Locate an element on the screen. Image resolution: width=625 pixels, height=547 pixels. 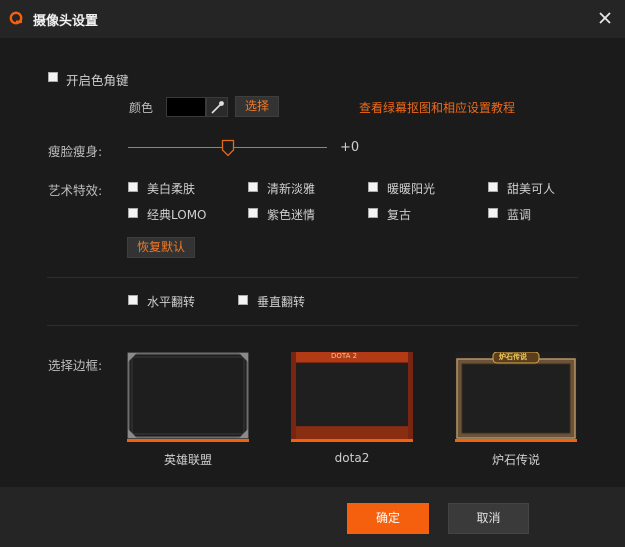
dota-badge: DOTA 2 is located at coordinates (344, 356).